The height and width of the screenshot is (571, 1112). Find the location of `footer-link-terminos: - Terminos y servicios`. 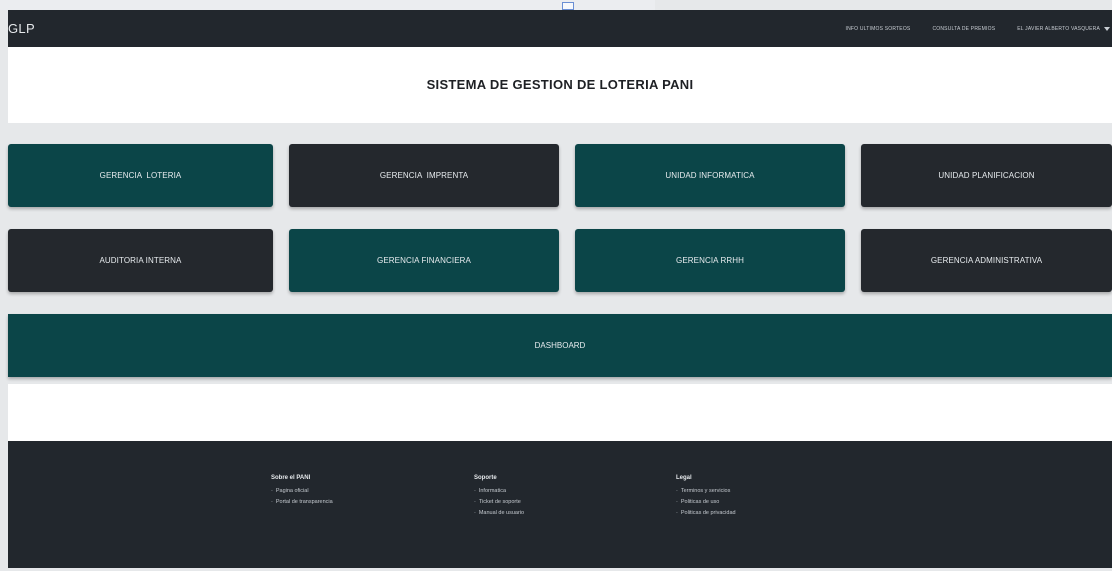

footer-link-terminos: - Terminos y servicios is located at coordinates (706, 491).